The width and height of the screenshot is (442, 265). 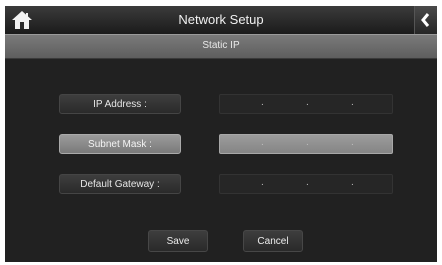 I want to click on mode-bar: Static IP, so click(x=221, y=46).